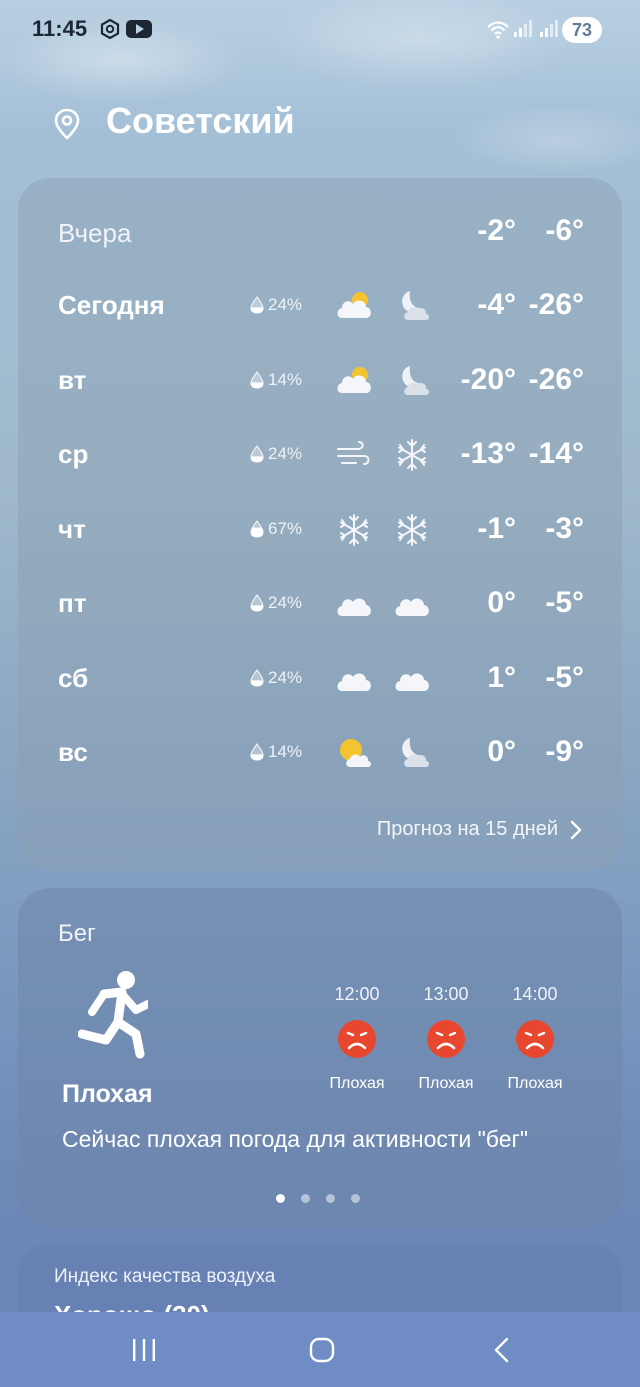  I want to click on temp-low: -26°, so click(556, 379).